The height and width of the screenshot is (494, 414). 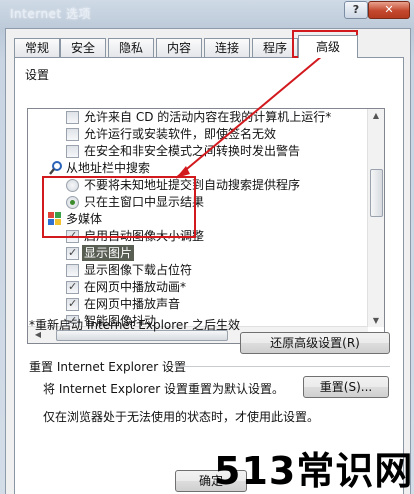 I want to click on annotation-multimedia-highlight, so click(x=119, y=207).